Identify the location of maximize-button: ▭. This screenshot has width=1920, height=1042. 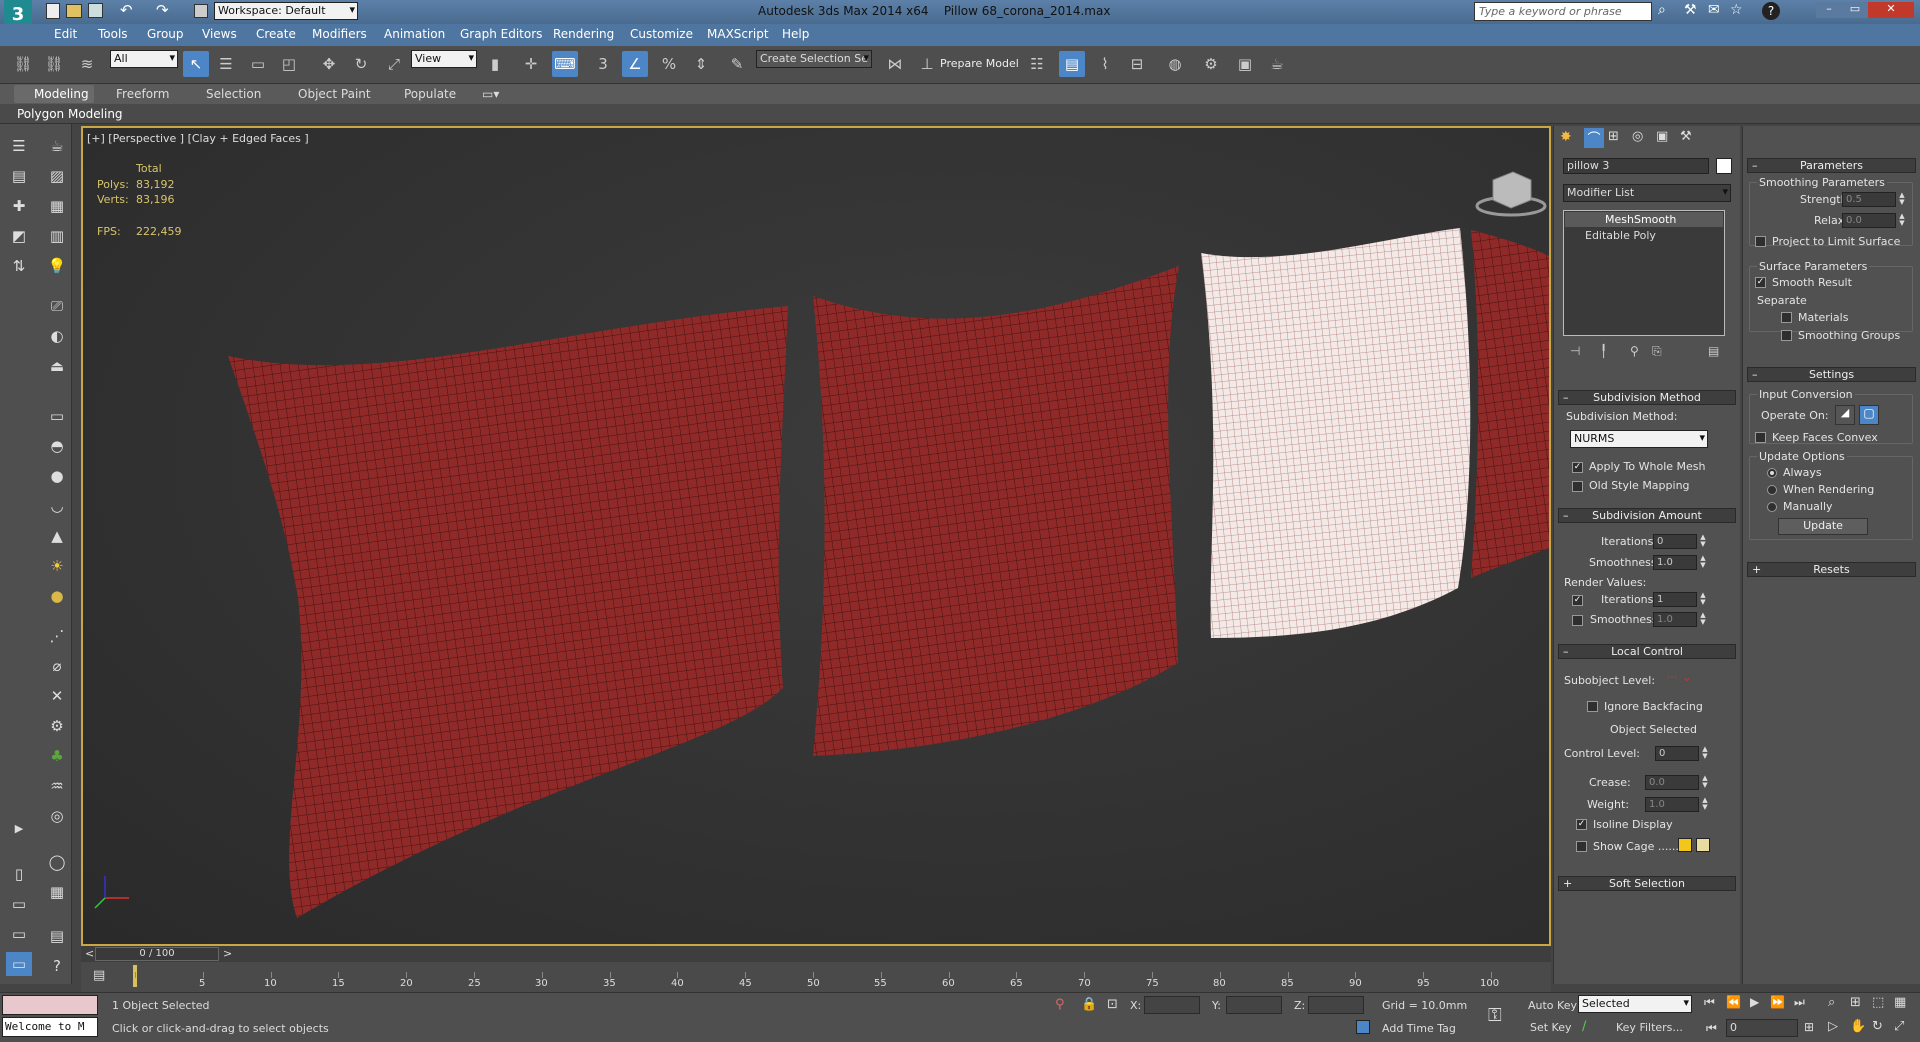
(1855, 10).